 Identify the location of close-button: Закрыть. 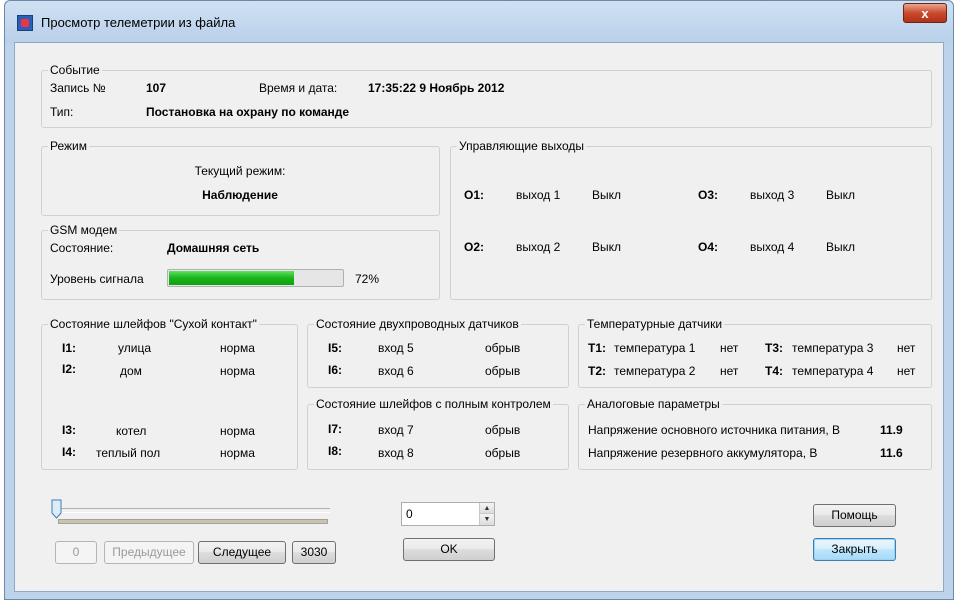
(854, 549).